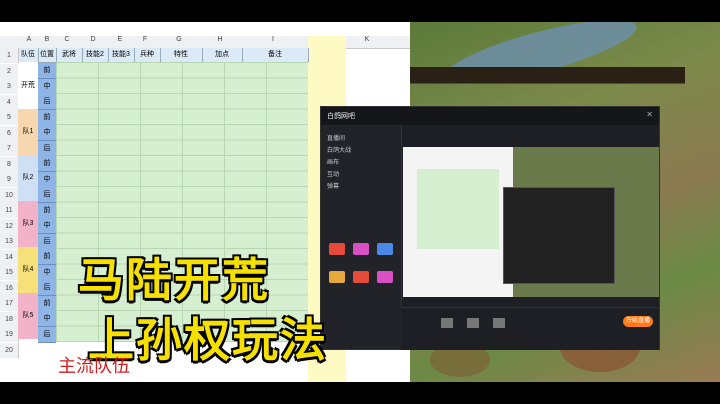  I want to click on col-H: H, so click(220, 39).